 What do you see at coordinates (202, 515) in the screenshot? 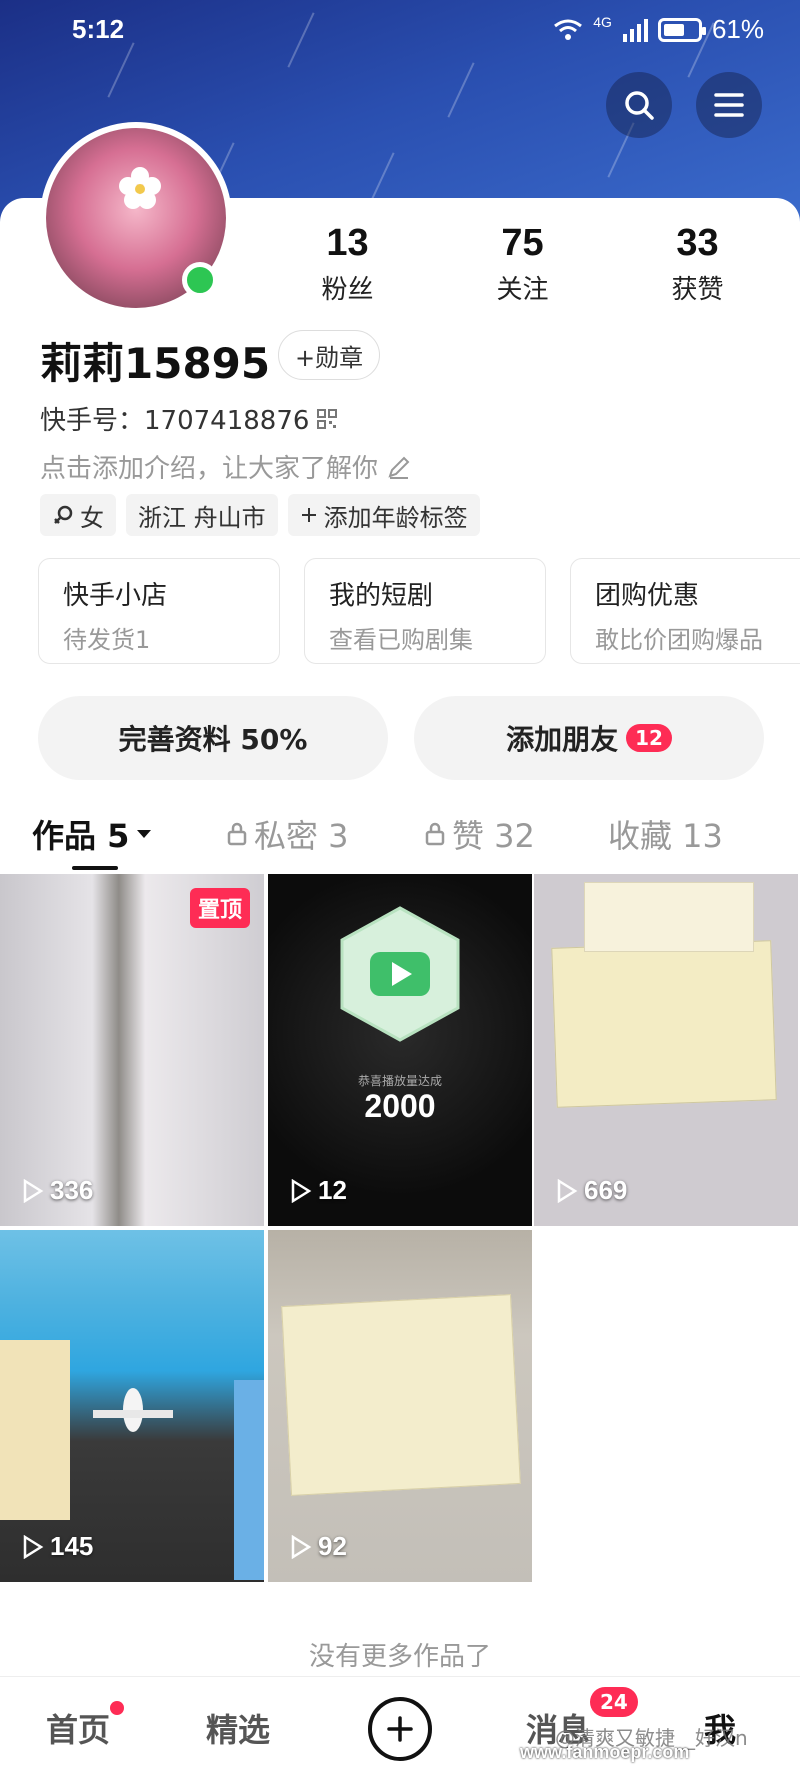
I see `location-tag: 浙江 舟山市` at bounding box center [202, 515].